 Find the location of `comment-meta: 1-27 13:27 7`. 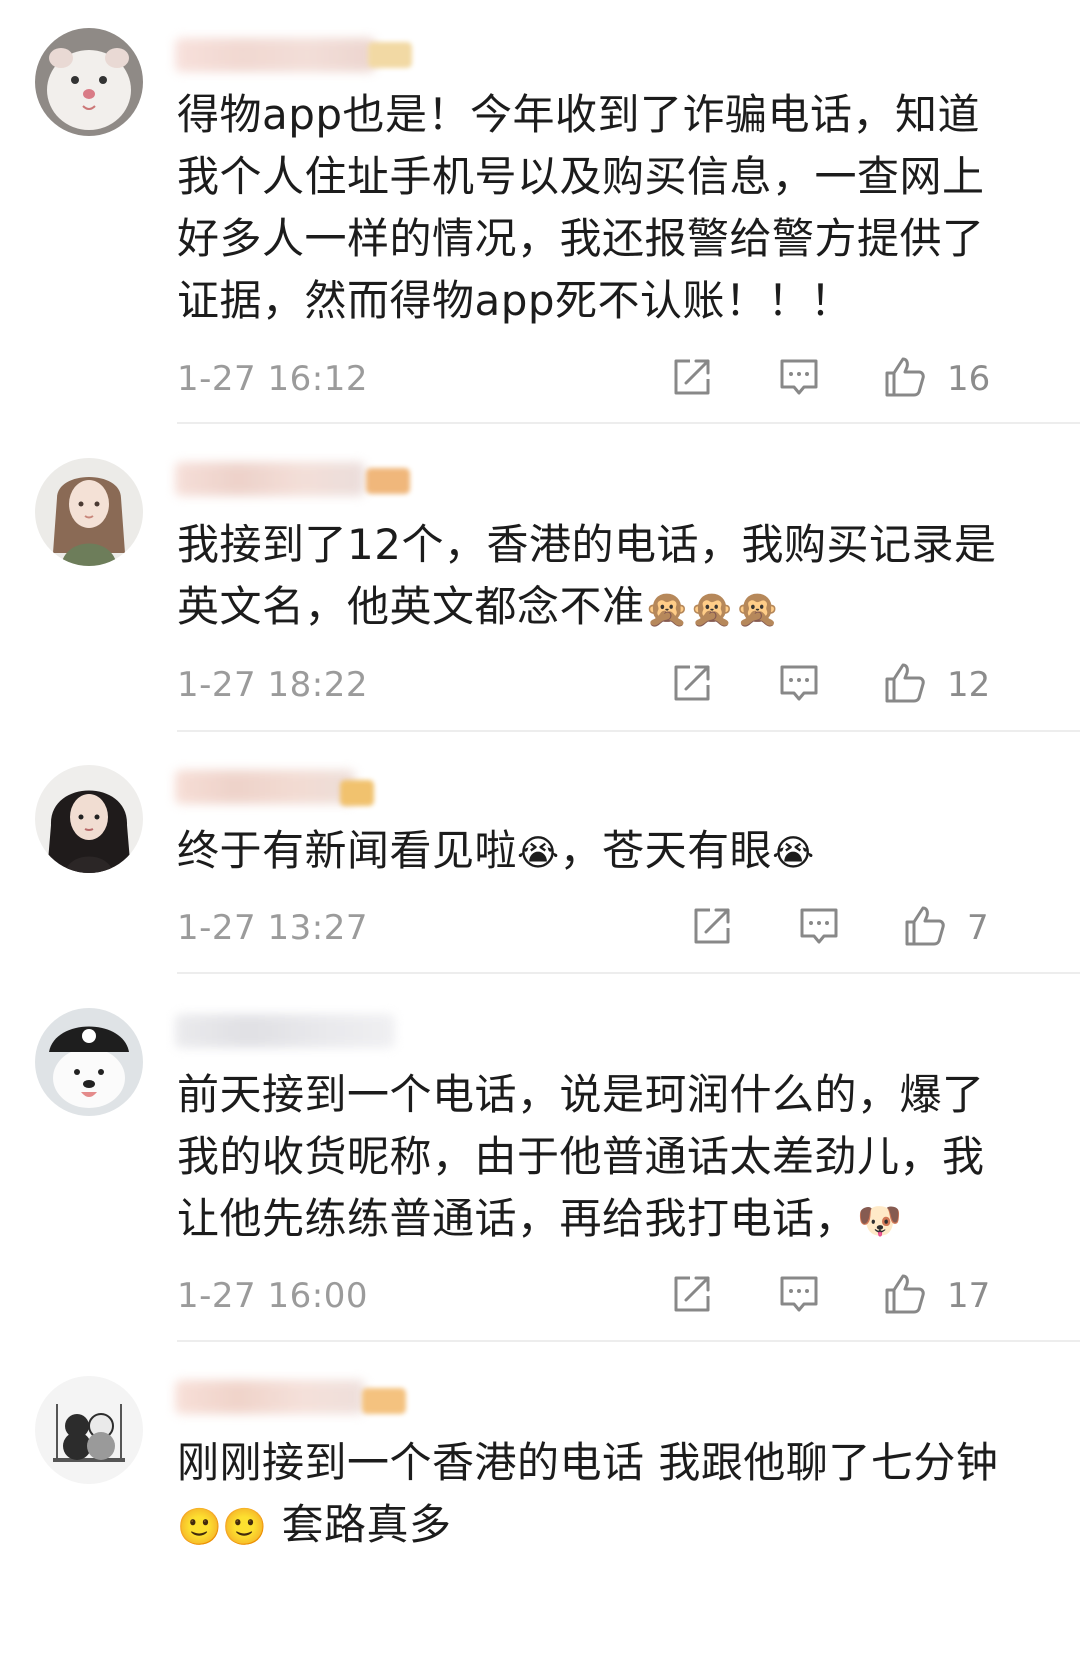

comment-meta: 1-27 13:27 7 is located at coordinates (584, 926).